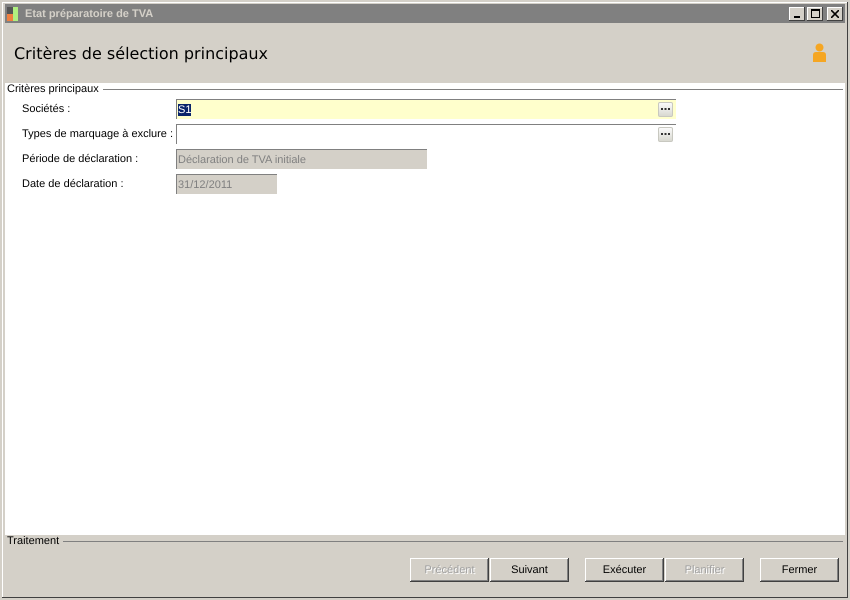 The image size is (850, 600). I want to click on minimize-icon, so click(797, 13).